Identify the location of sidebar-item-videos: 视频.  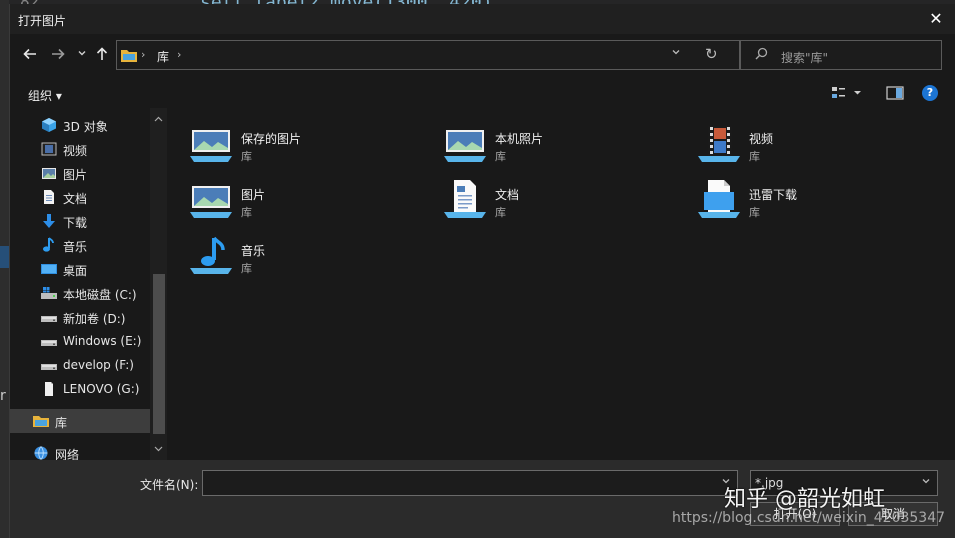
(80, 149).